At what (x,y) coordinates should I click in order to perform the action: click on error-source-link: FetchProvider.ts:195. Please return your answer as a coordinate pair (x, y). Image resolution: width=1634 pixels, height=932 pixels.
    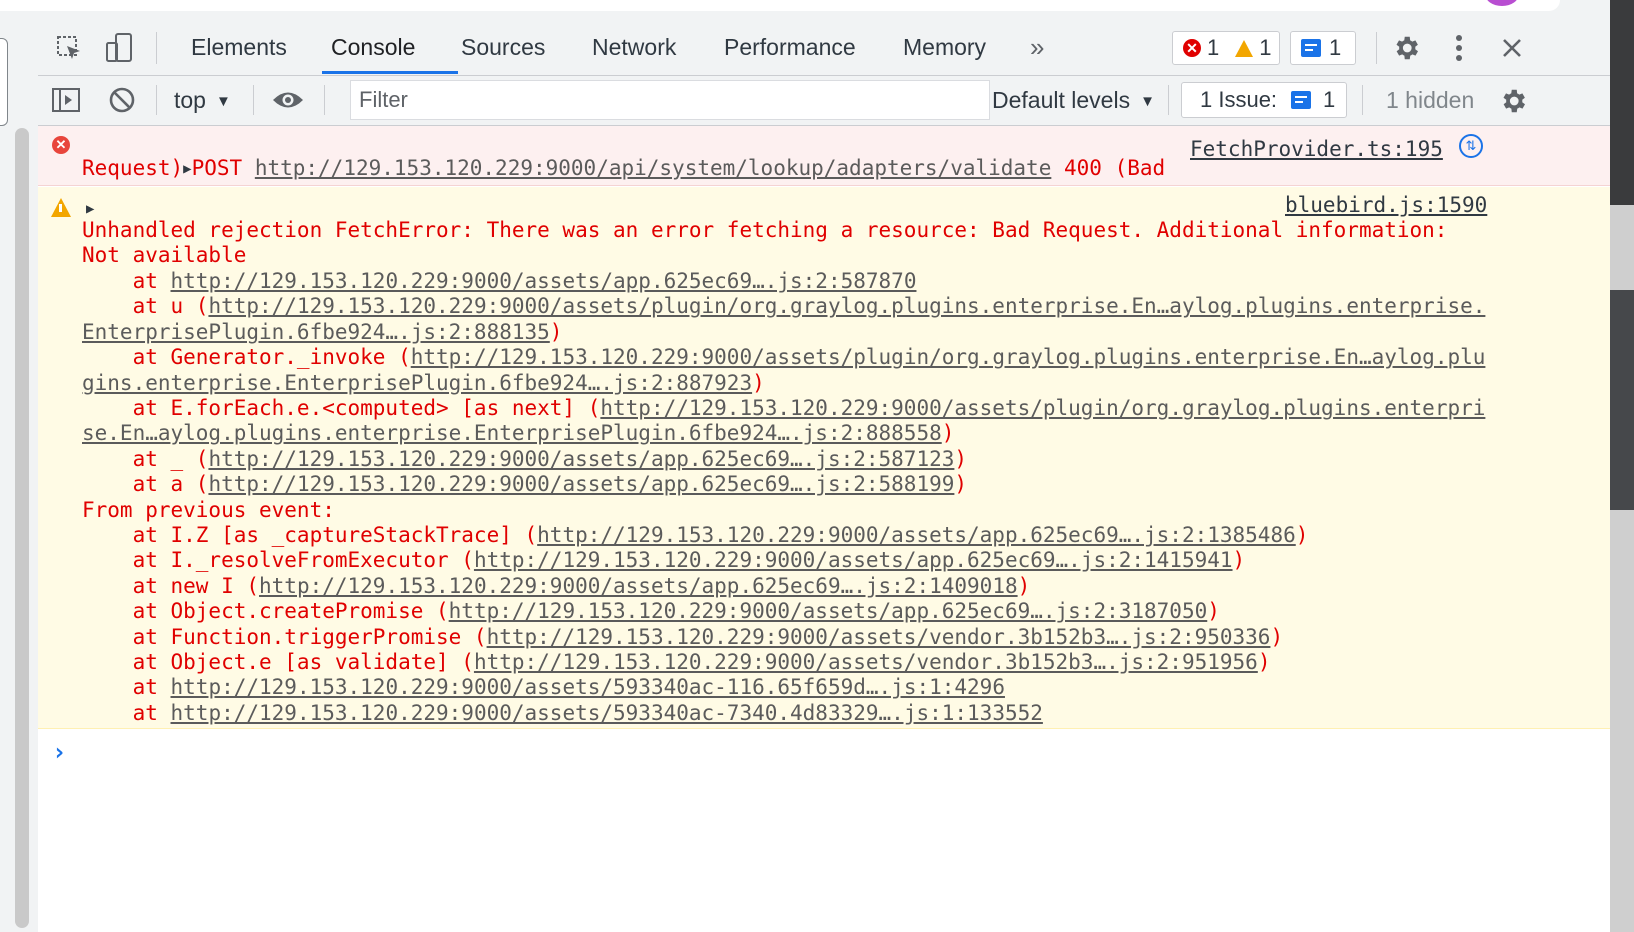
    Looking at the image, I should click on (1316, 149).